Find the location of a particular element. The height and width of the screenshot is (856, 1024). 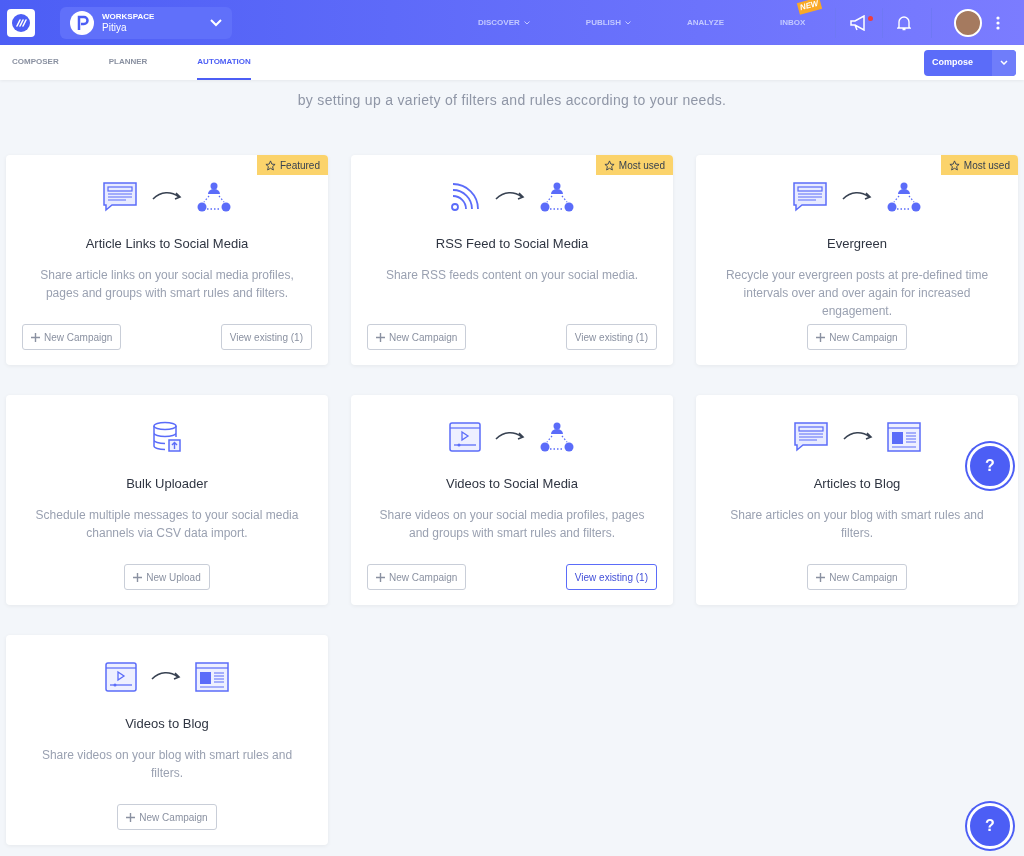

card-description: Share article links on your social media profiles, pages and groups with smart rules and filters. is located at coordinates (167, 284).